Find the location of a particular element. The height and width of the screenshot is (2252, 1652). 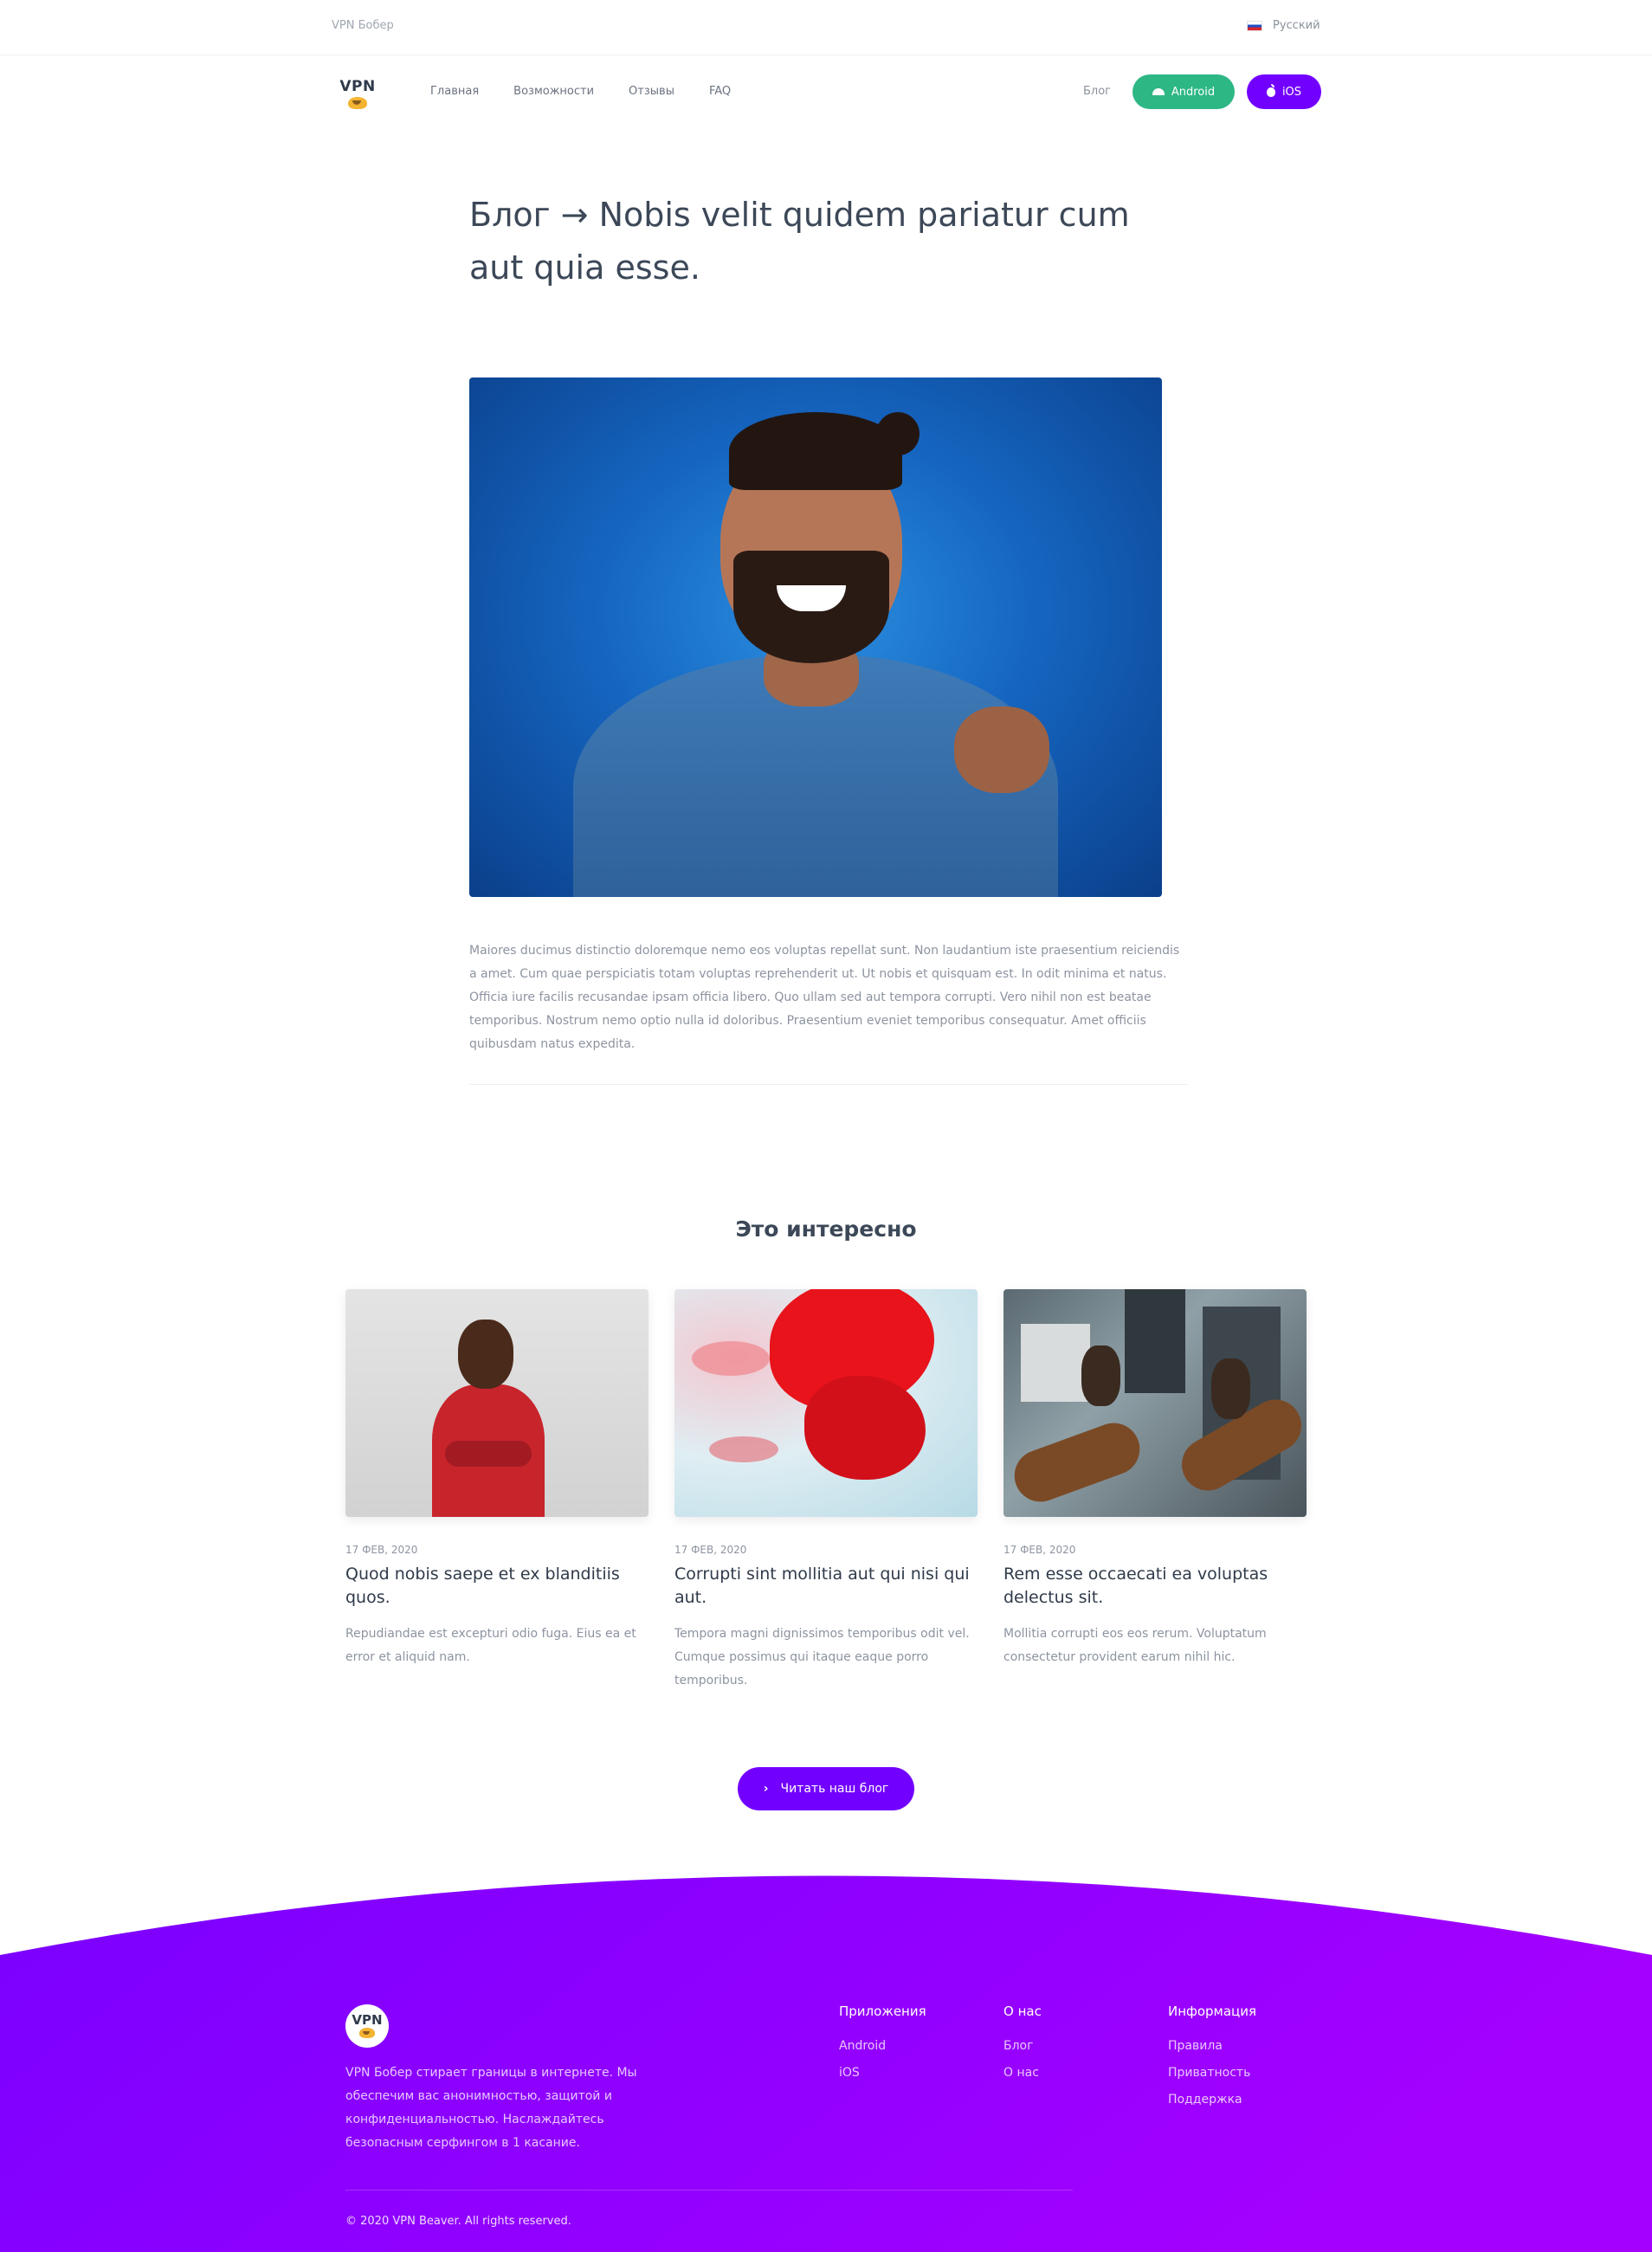

android-button: Android is located at coordinates (1184, 91).